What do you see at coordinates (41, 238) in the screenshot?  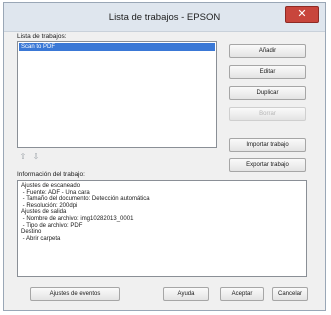 I see `info-line: - Abrir carpeta` at bounding box center [41, 238].